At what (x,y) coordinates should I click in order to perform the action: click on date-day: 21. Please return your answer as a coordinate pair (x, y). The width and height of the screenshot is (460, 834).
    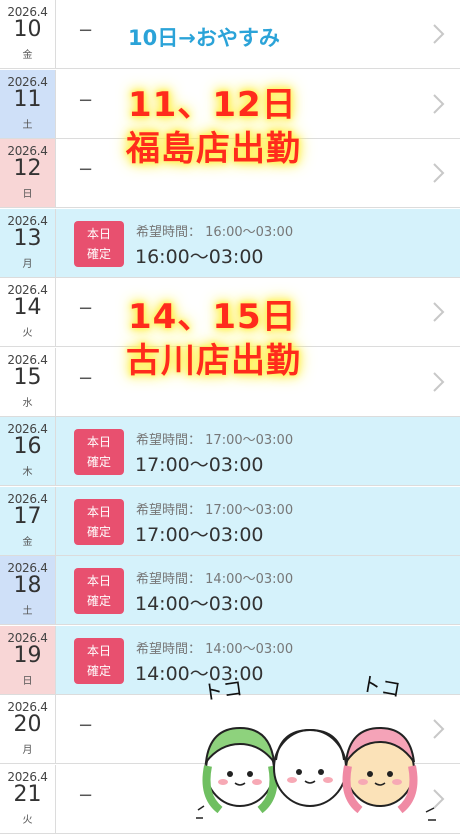
    Looking at the image, I should click on (27, 794).